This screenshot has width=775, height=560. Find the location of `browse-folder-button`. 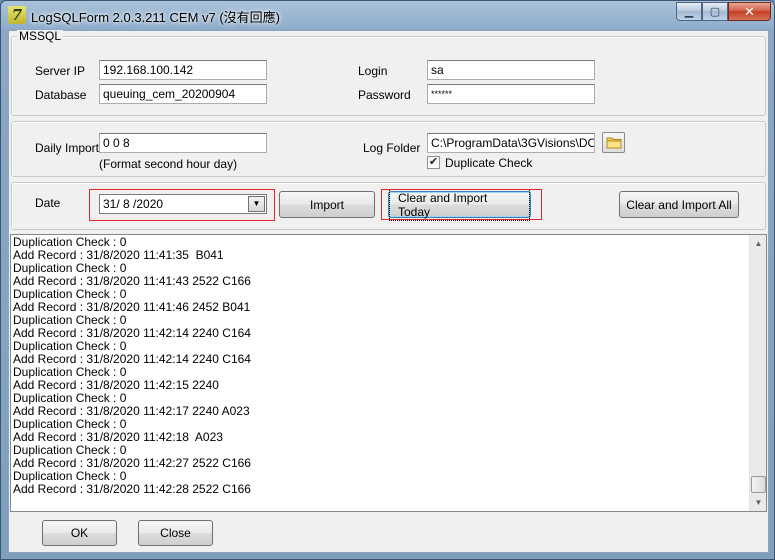

browse-folder-button is located at coordinates (613, 142).